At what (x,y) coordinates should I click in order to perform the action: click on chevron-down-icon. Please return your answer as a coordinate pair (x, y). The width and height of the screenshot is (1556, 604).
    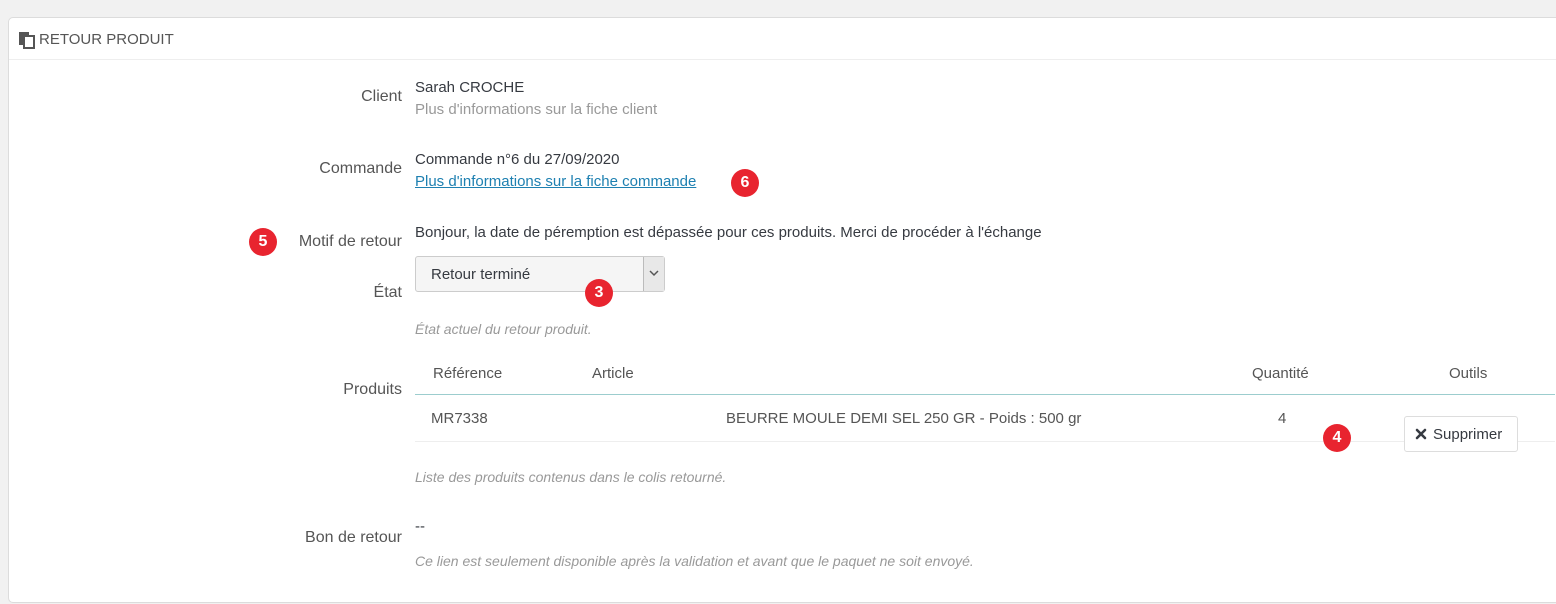
    Looking at the image, I should click on (654, 273).